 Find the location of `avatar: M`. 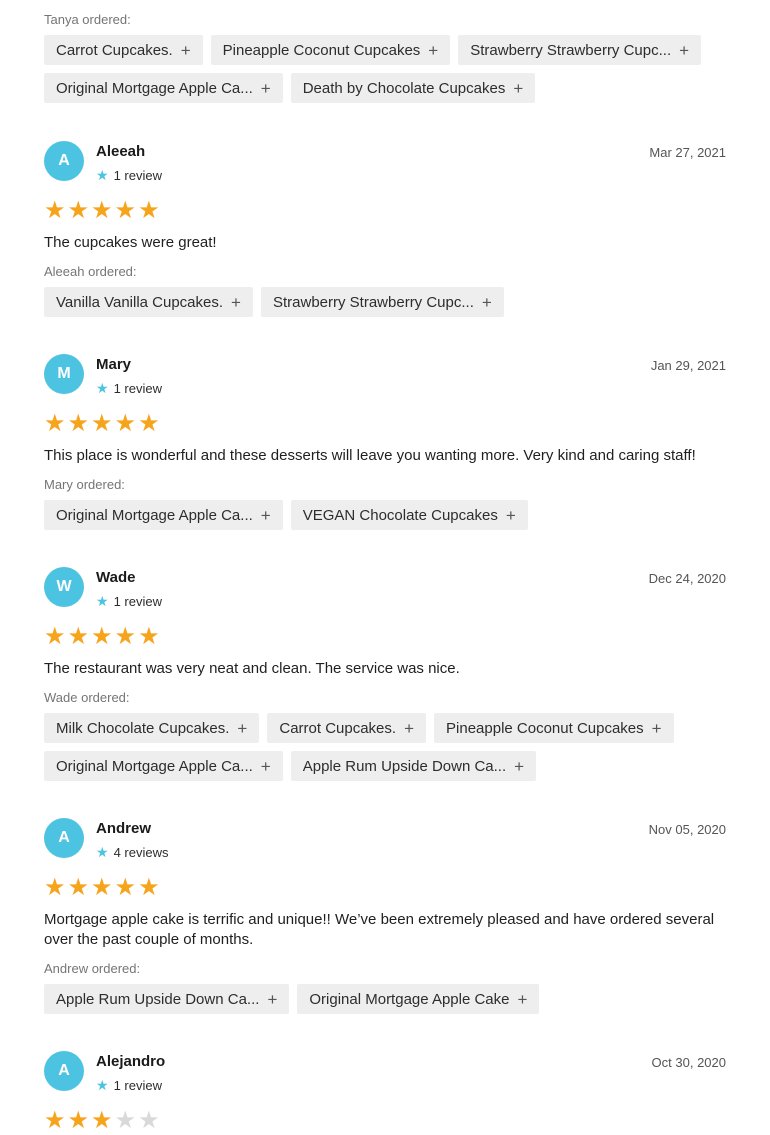

avatar: M is located at coordinates (64, 374).